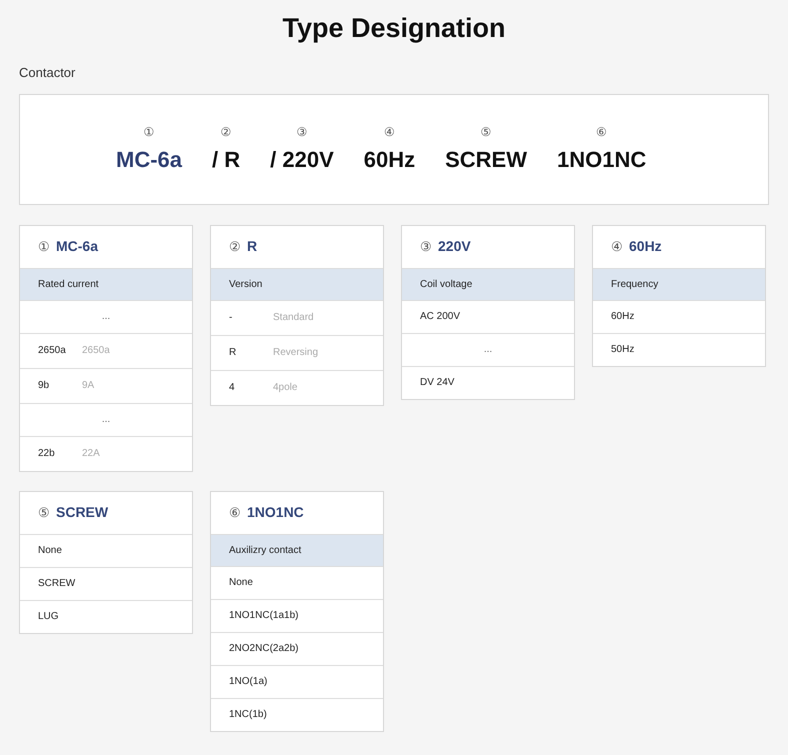 This screenshot has width=788, height=755. I want to click on option-description: Standard, so click(293, 318).